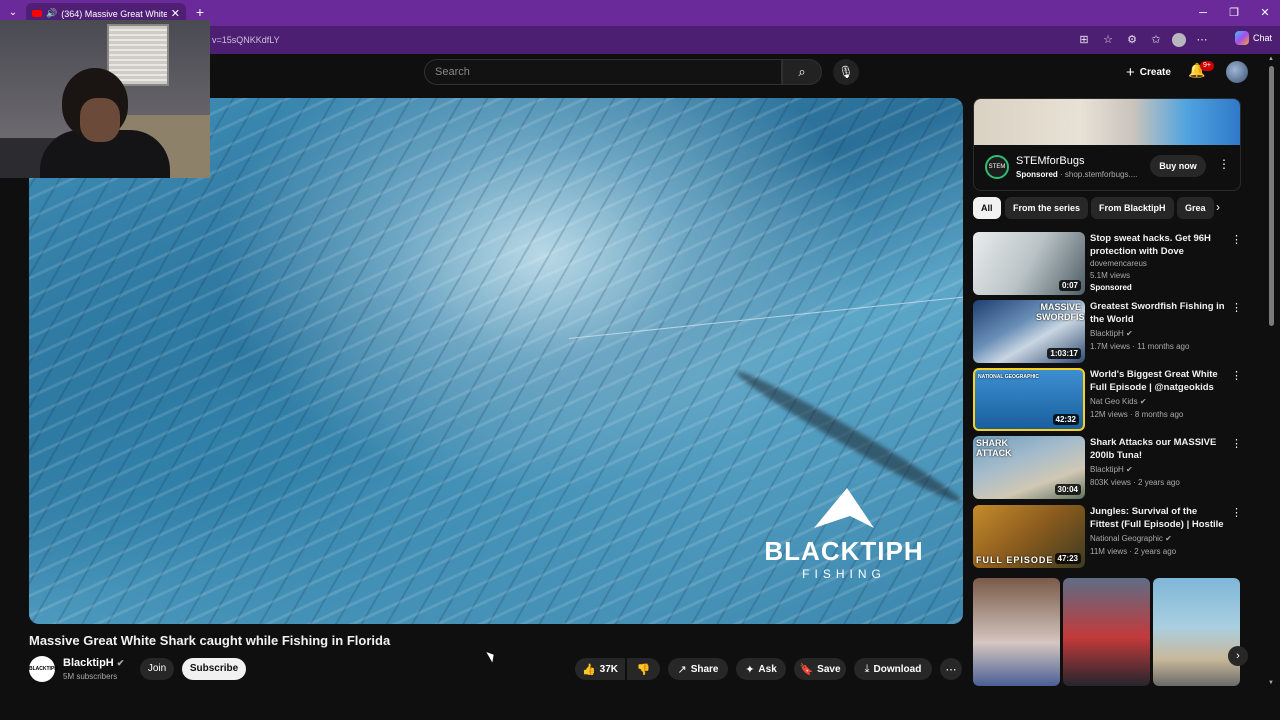  What do you see at coordinates (1271, 683) in the screenshot?
I see `scroll-down-icon: ▼` at bounding box center [1271, 683].